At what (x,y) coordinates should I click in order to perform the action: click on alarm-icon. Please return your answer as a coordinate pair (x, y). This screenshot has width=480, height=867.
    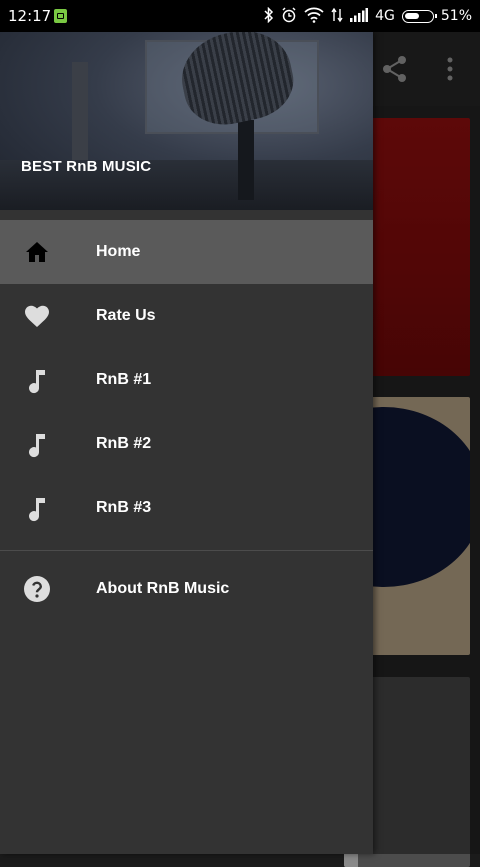
    Looking at the image, I should click on (289, 16).